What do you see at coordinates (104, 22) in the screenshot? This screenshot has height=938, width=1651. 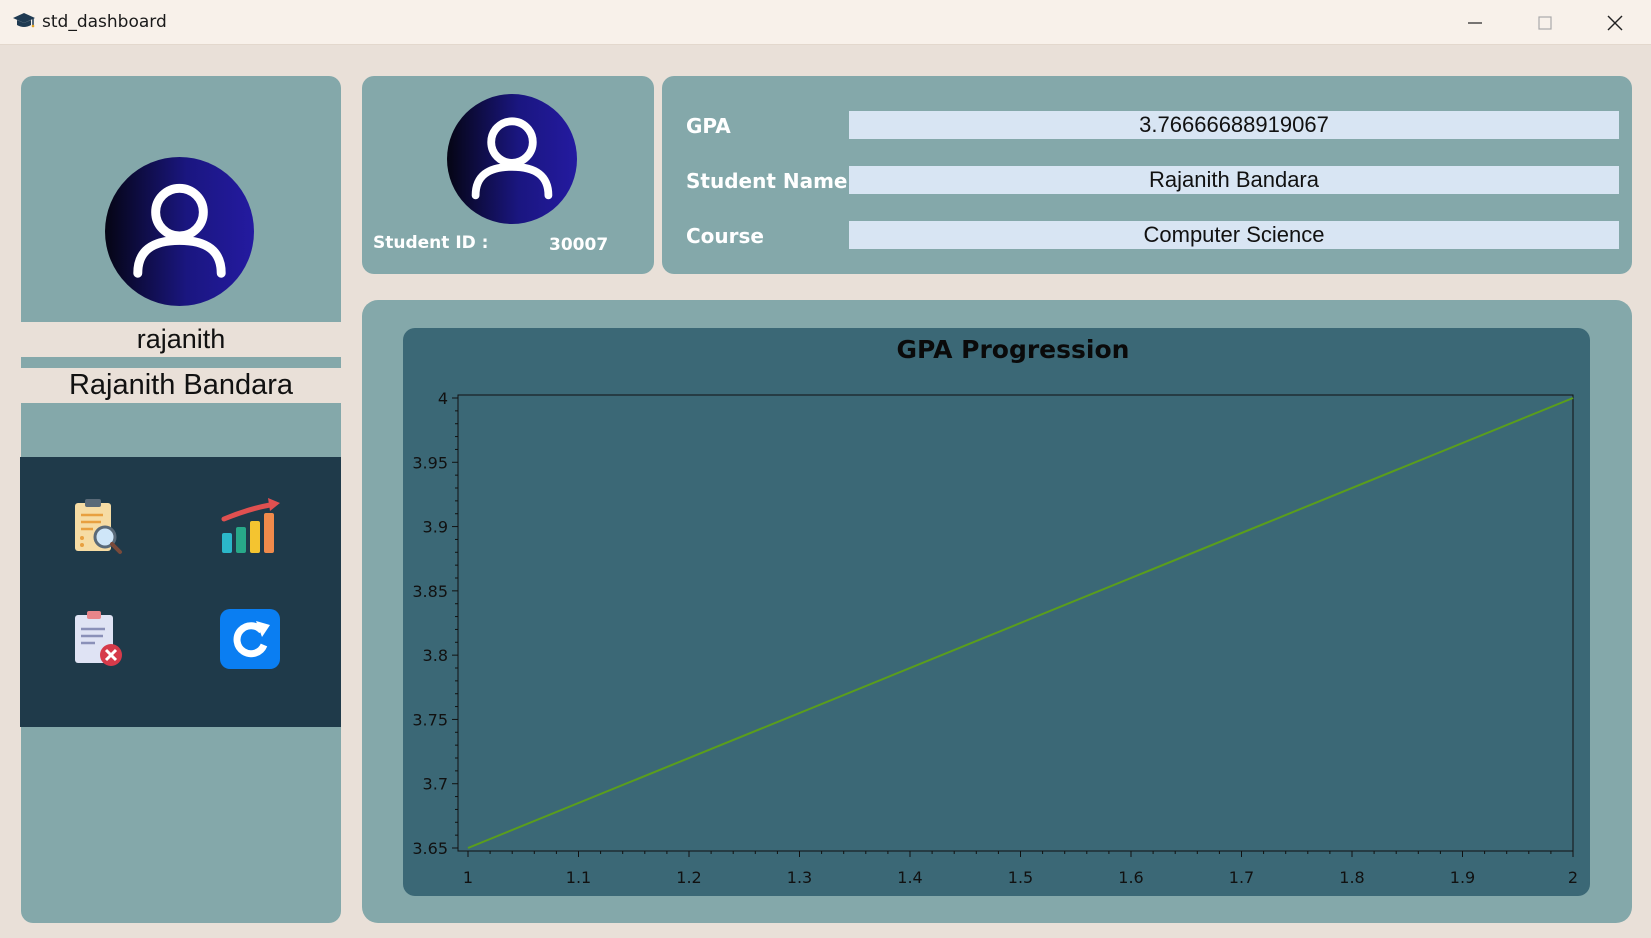 I see `window-title: std_dashboard` at bounding box center [104, 22].